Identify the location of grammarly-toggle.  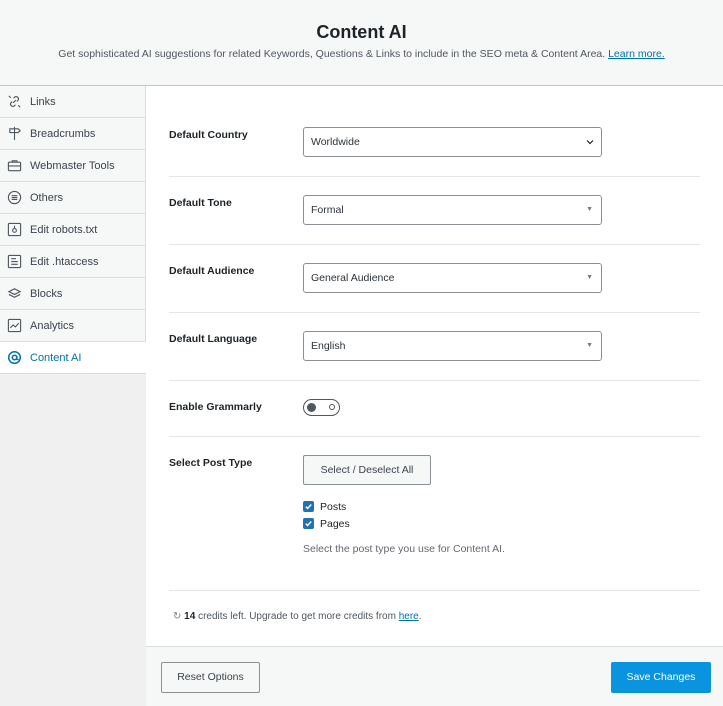
(321, 407).